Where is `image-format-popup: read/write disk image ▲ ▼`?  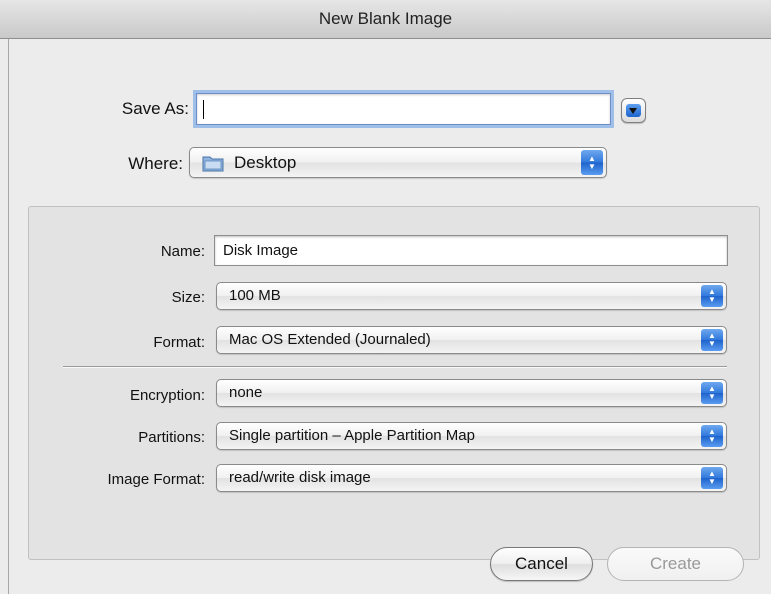 image-format-popup: read/write disk image ▲ ▼ is located at coordinates (471, 478).